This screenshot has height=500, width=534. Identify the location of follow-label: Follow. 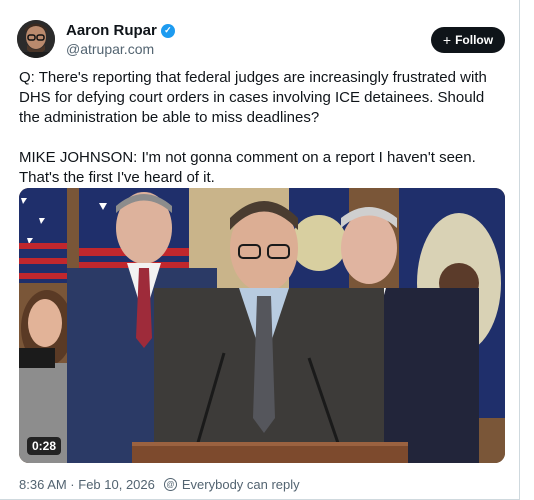
(474, 40).